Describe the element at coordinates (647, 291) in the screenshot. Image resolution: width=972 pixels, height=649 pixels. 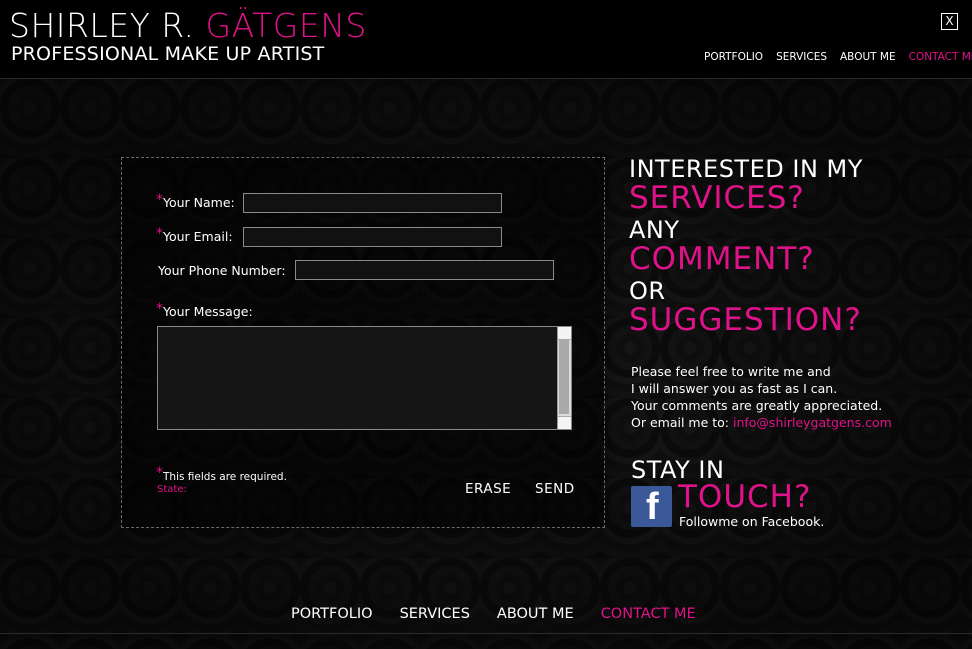
I see `aside-heading-or: OR` at that location.